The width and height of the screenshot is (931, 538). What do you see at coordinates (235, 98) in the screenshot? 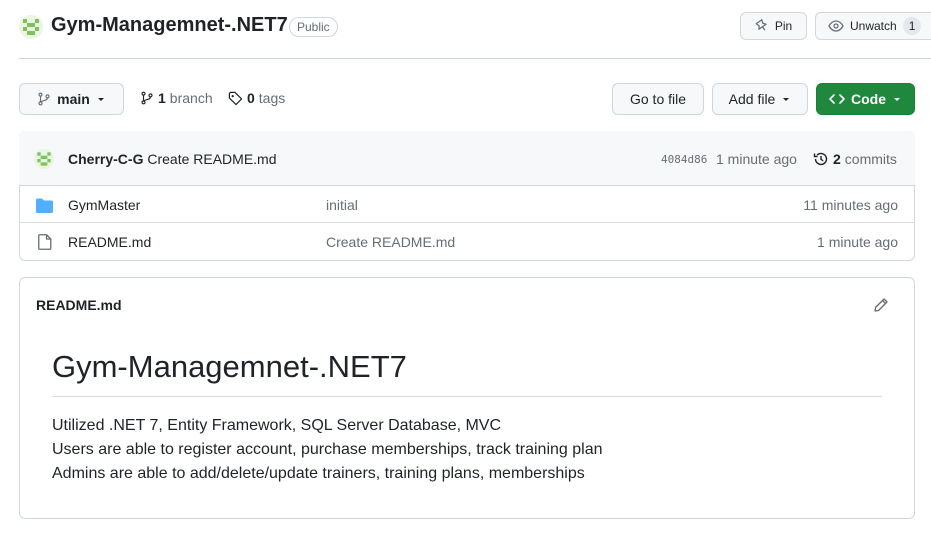
I see `tag-icon` at bounding box center [235, 98].